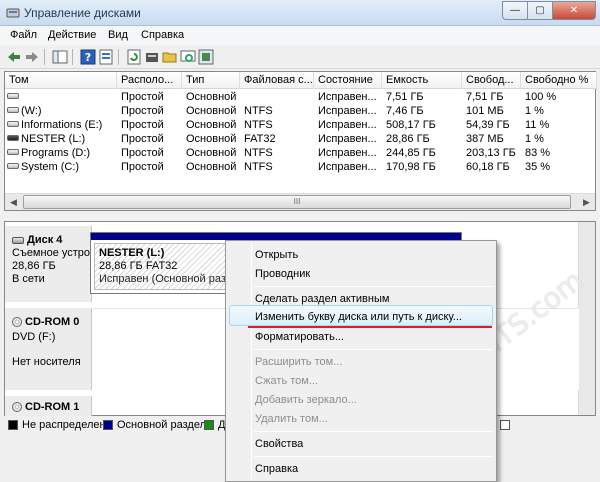  I want to click on filesystem-cell: FAT32, so click(260, 139).